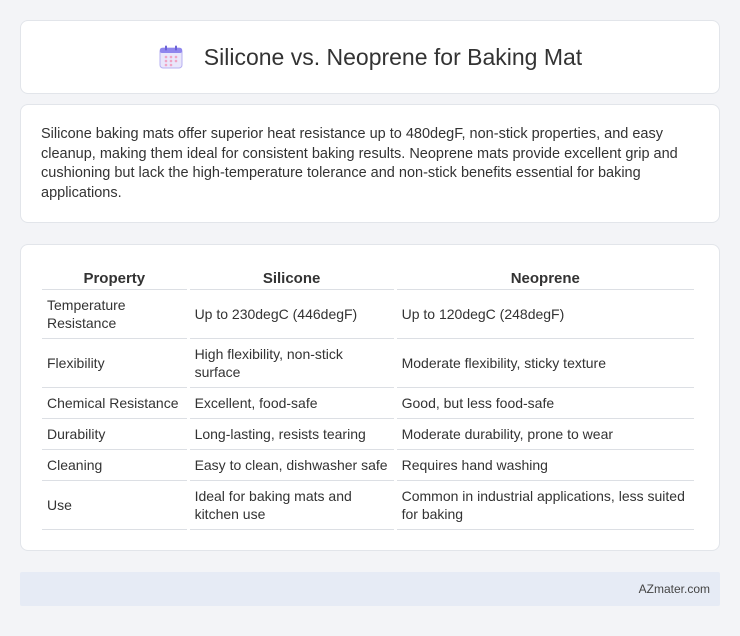 The image size is (740, 636). Describe the element at coordinates (545, 314) in the screenshot. I see `table-cell: Up to 120degC (248degF)` at that location.